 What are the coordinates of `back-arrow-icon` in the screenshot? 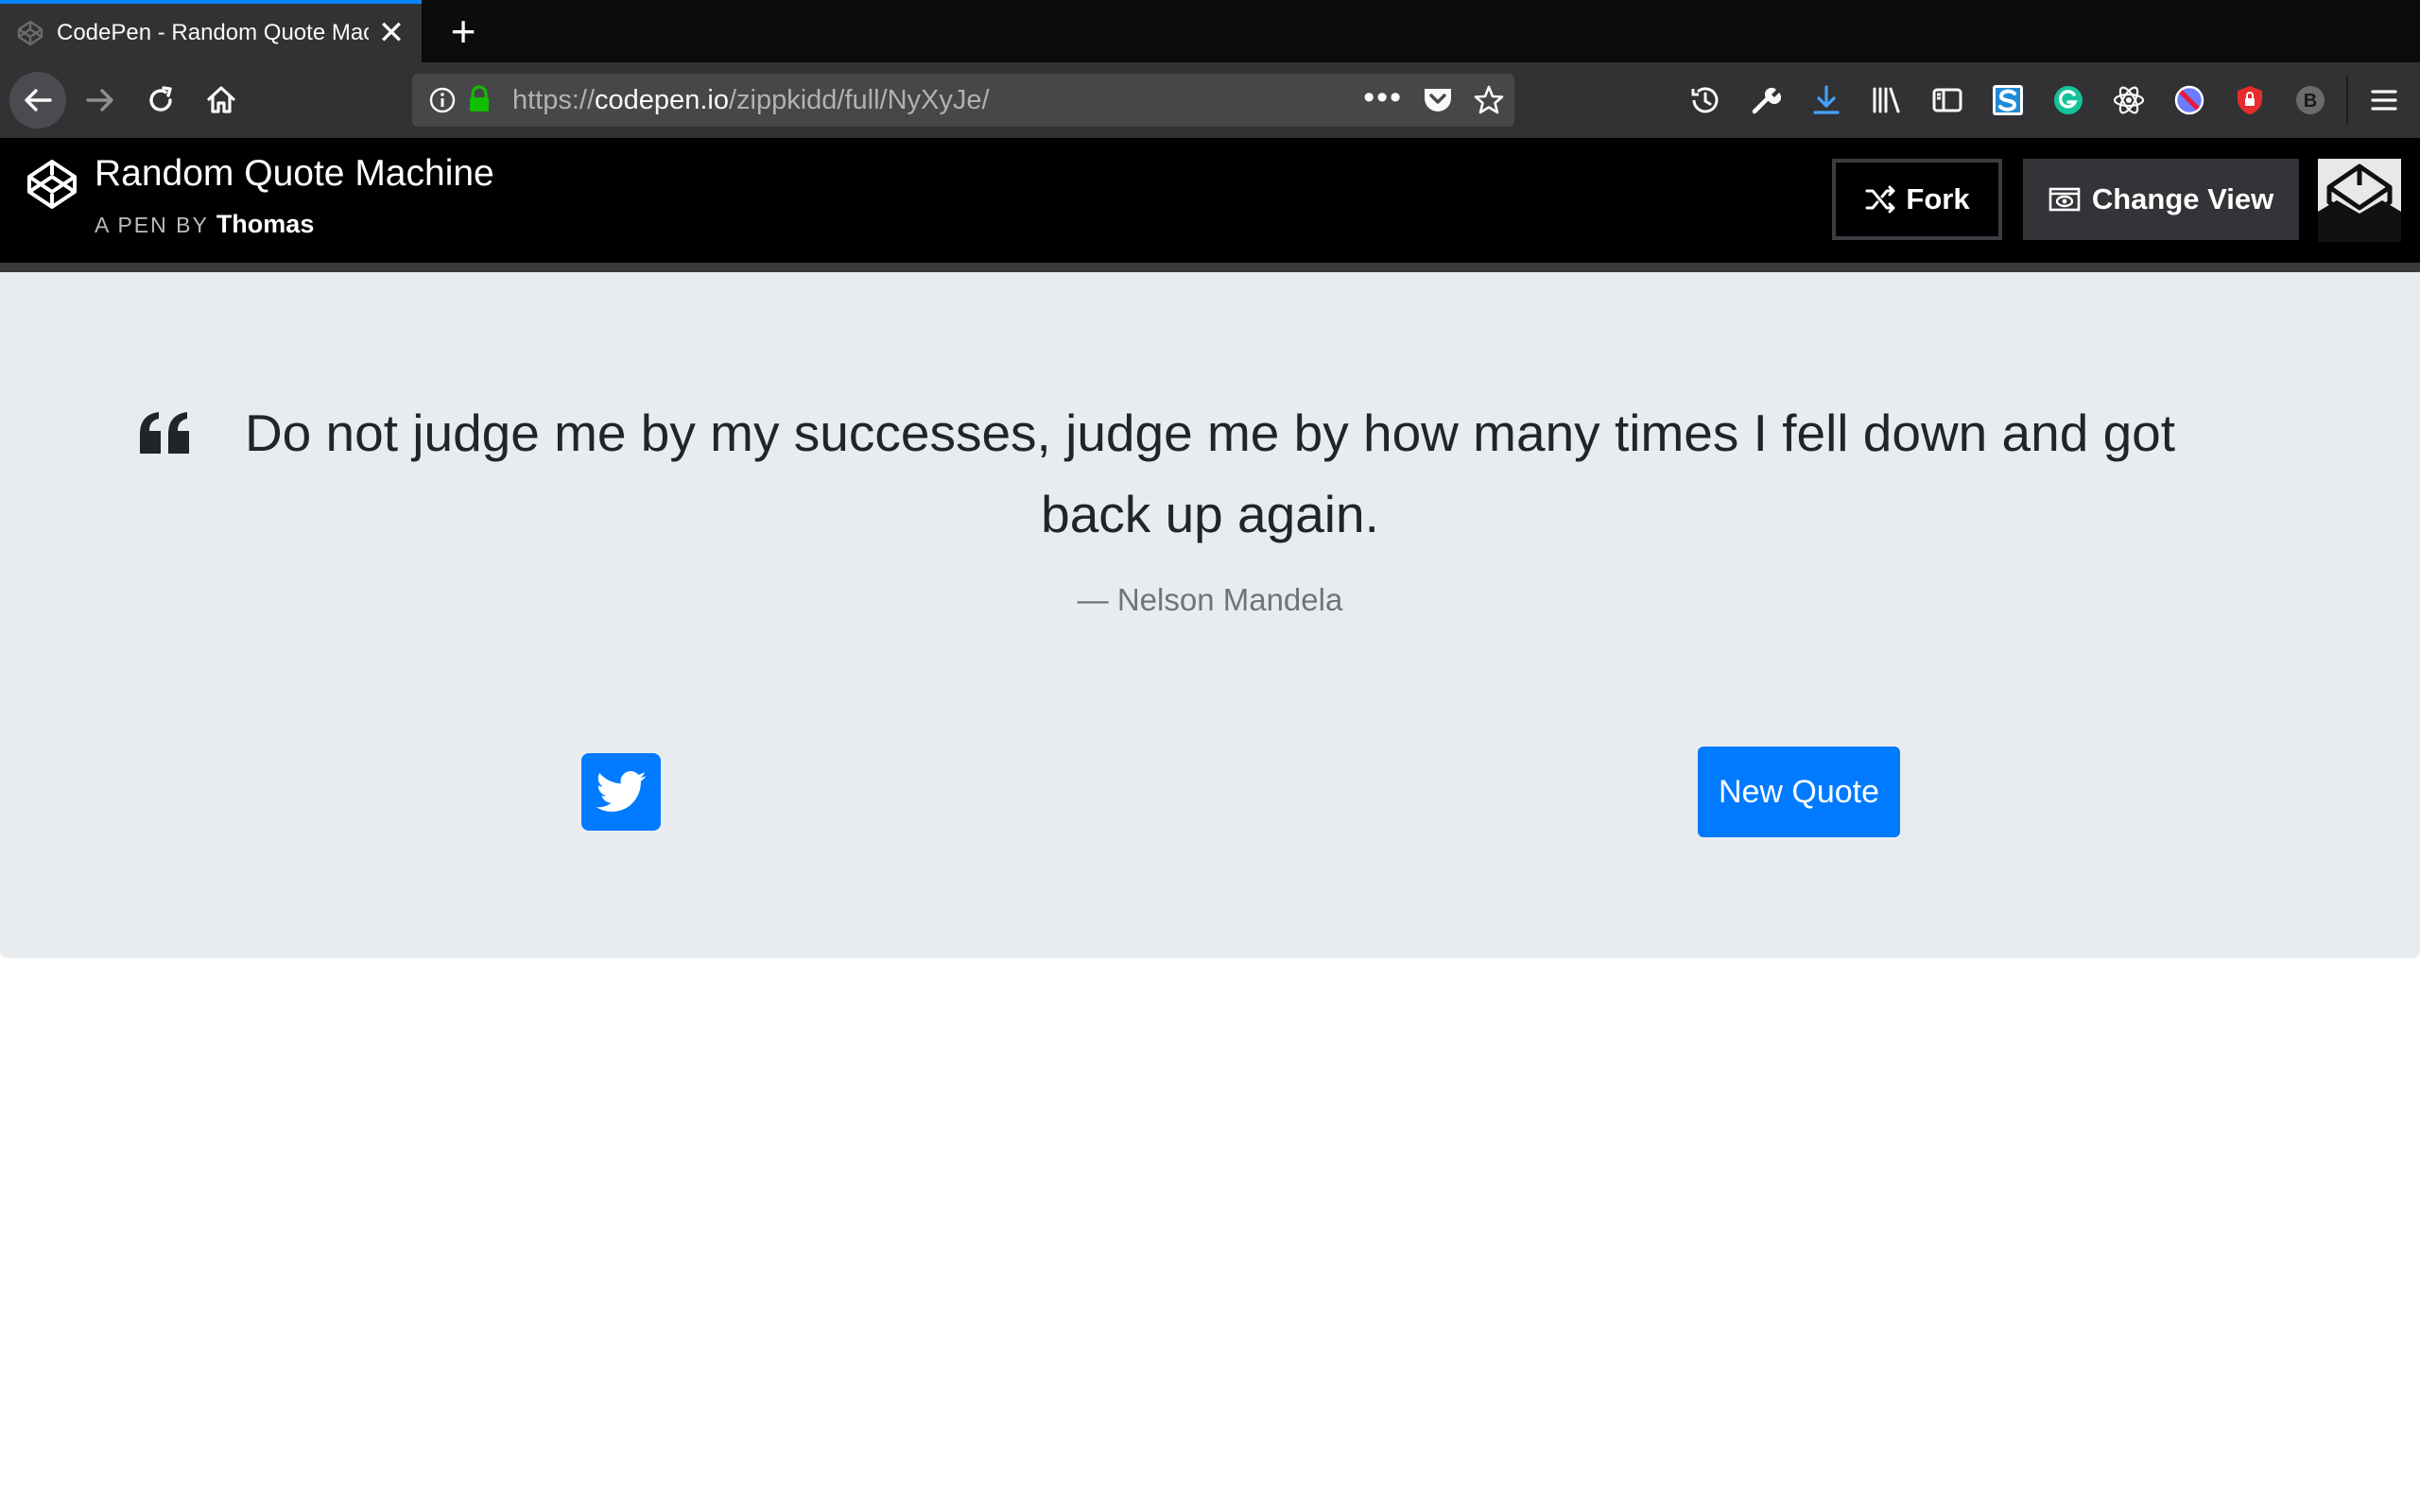 It's located at (38, 100).